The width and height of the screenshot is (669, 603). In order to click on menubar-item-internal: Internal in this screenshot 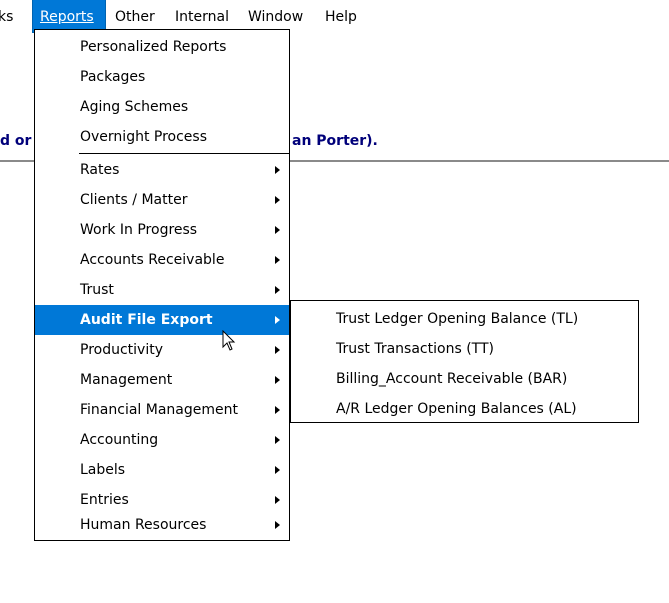, I will do `click(202, 16)`.